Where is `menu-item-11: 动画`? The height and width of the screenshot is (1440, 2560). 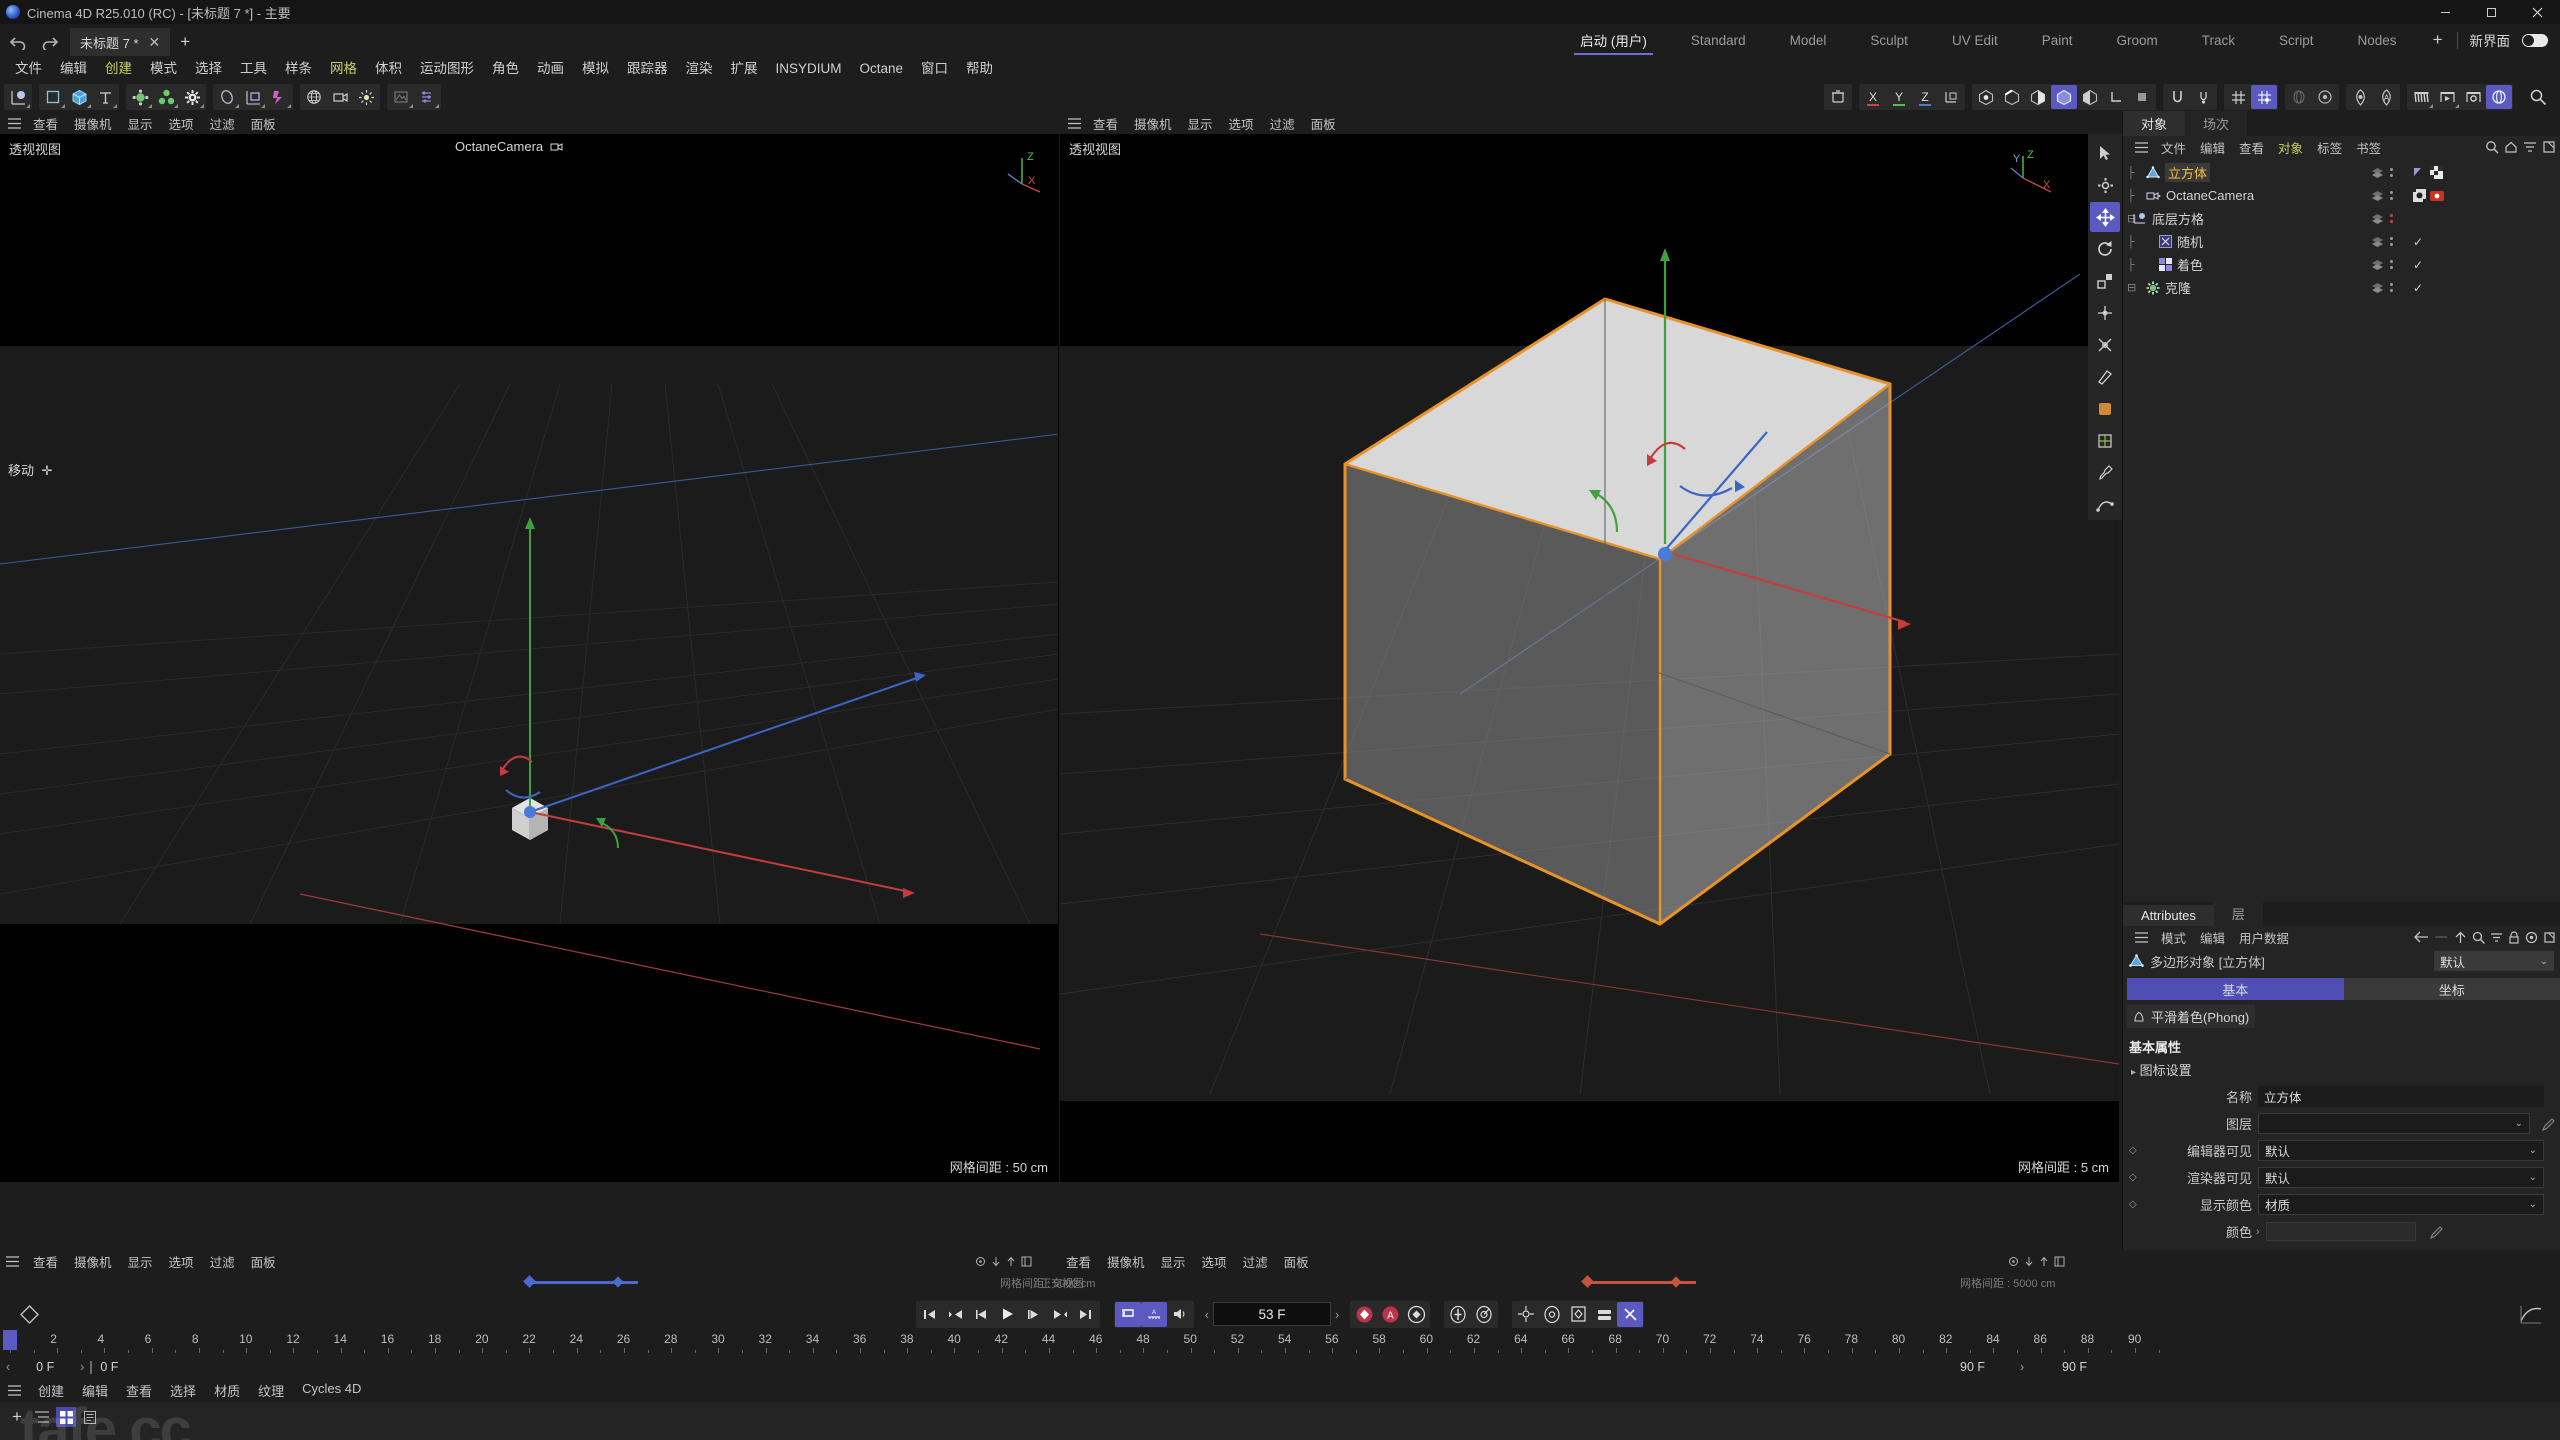
menu-item-11: 动画 is located at coordinates (550, 69).